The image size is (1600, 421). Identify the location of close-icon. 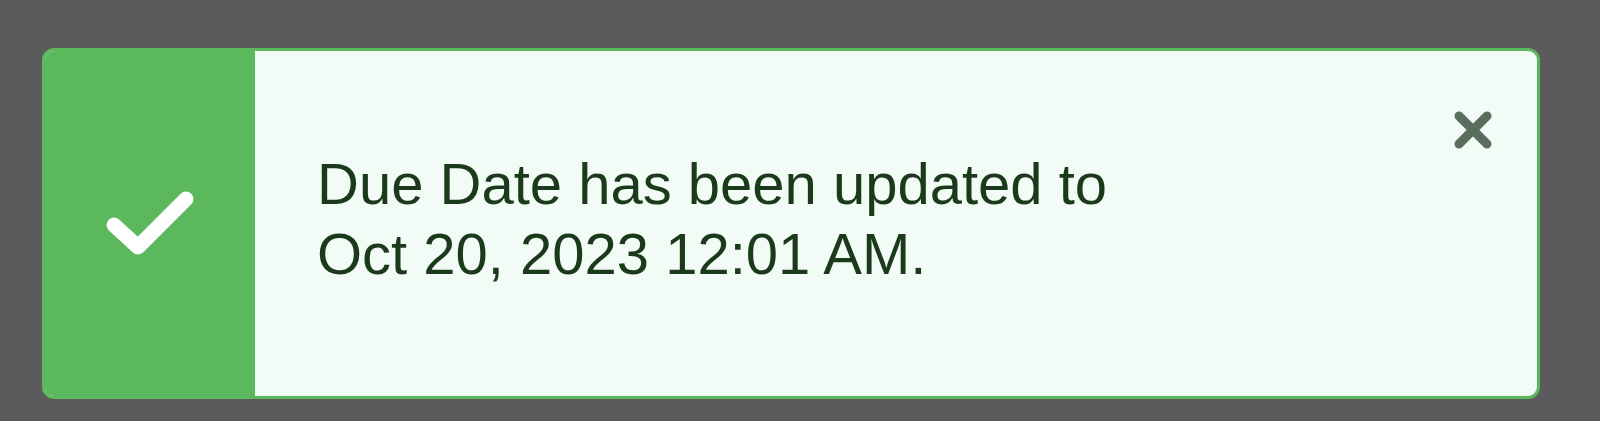
(1473, 130).